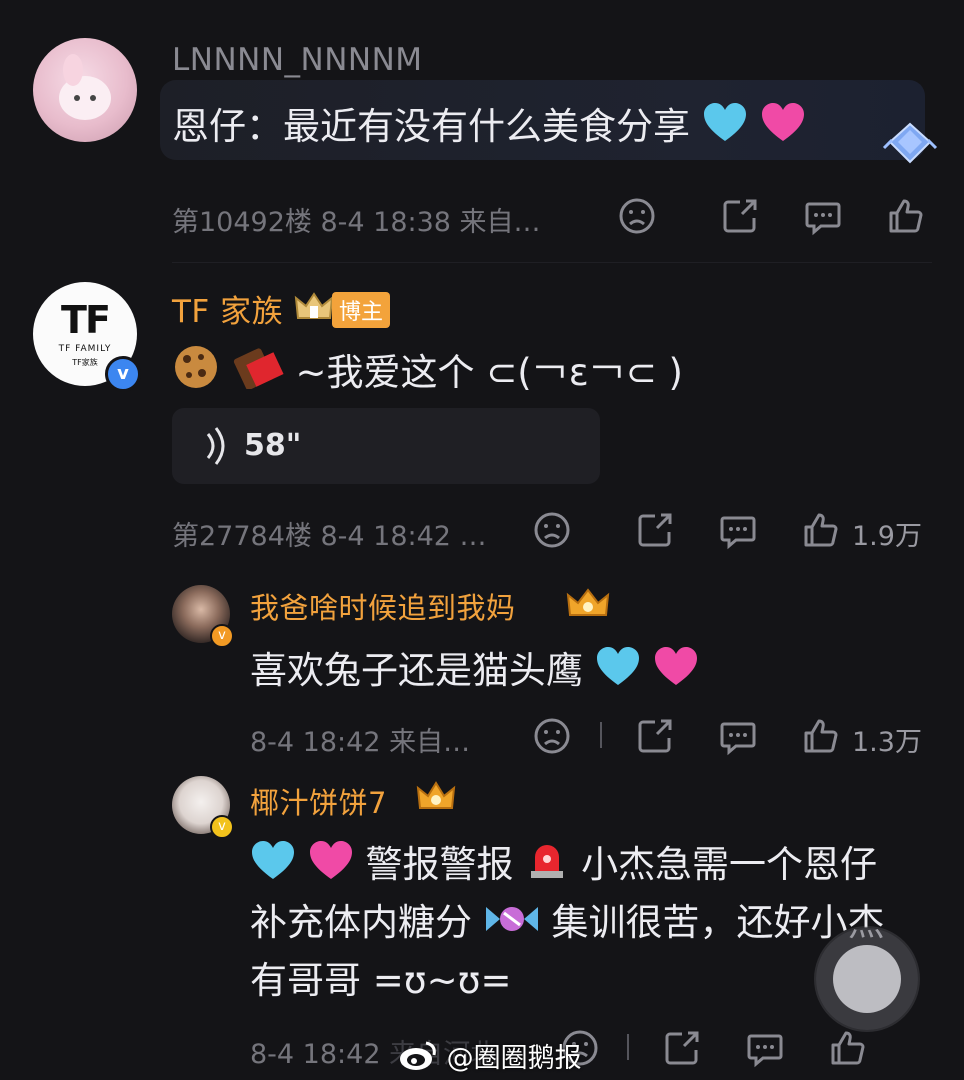  What do you see at coordinates (386, 446) in the screenshot?
I see `voice-message: 58"` at bounding box center [386, 446].